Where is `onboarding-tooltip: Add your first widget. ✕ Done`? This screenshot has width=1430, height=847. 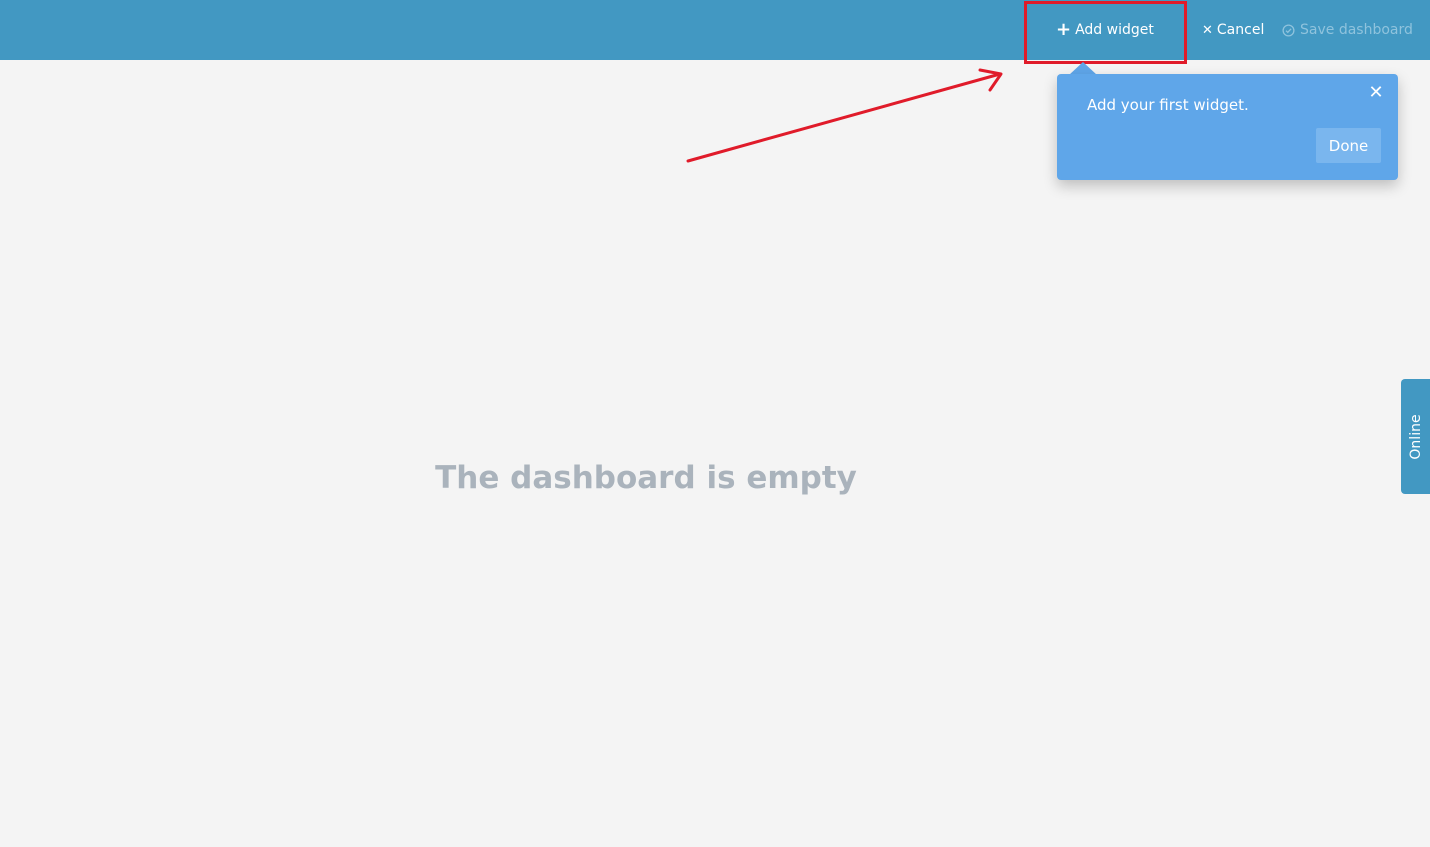 onboarding-tooltip: Add your first widget. ✕ Done is located at coordinates (1227, 127).